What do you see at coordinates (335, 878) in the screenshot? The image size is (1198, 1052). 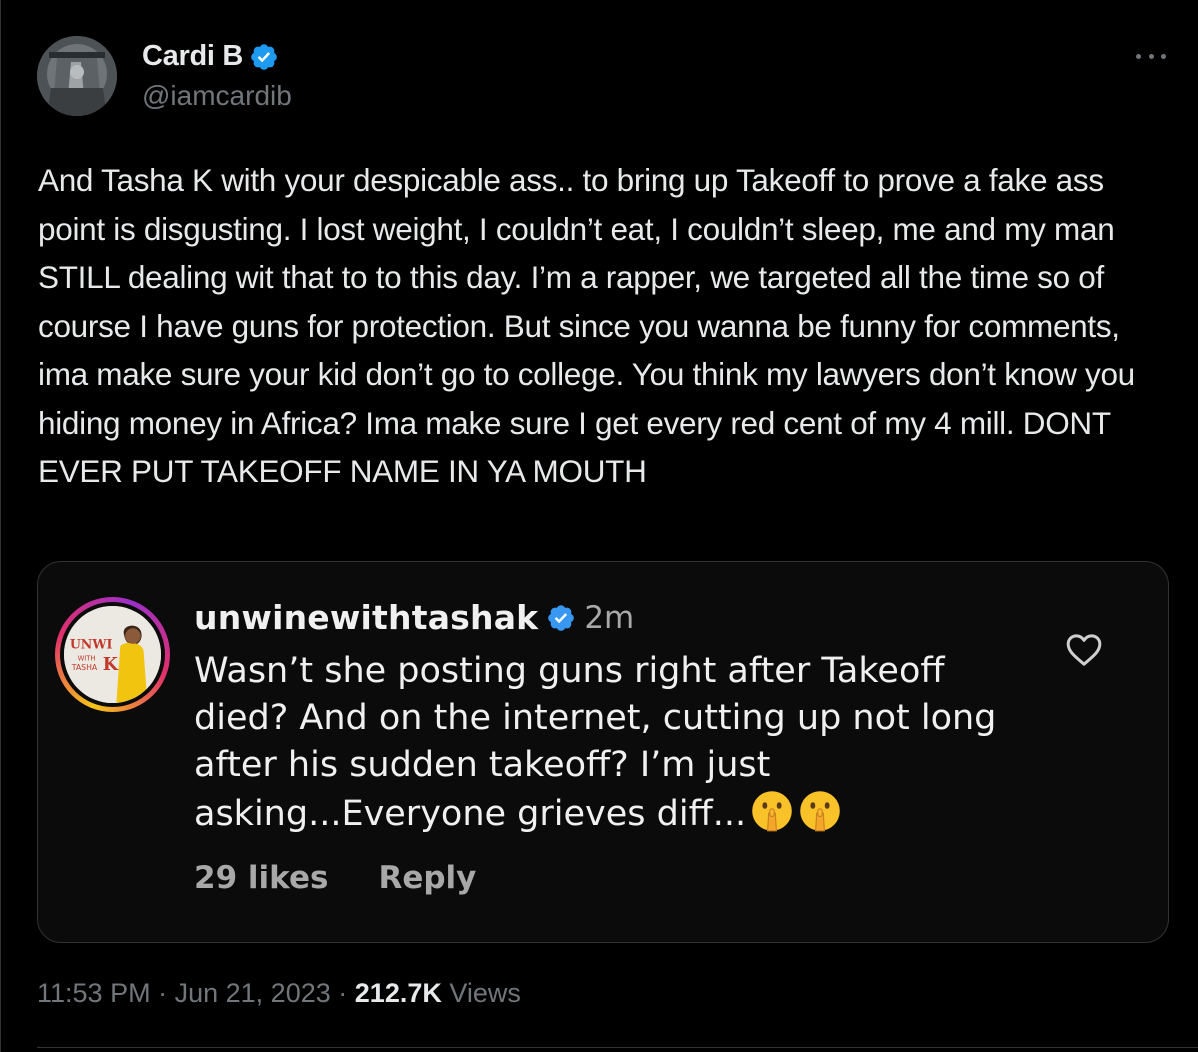 I see `comment-actions: 29 likes Reply` at bounding box center [335, 878].